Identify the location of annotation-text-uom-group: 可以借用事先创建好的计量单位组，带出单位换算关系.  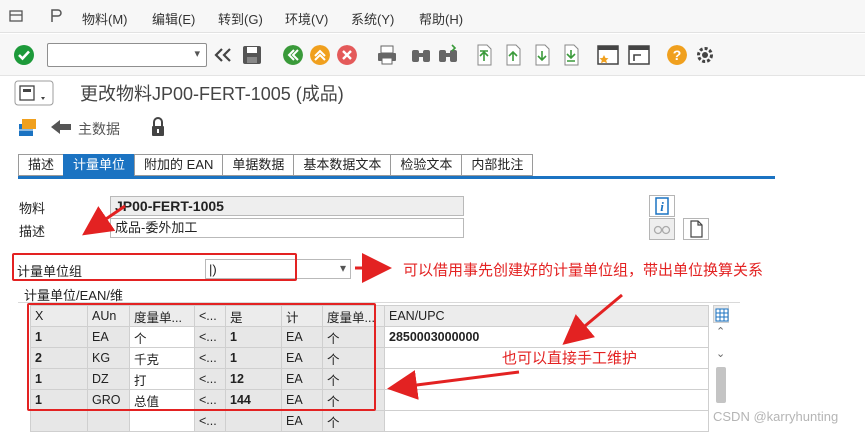
(583, 270).